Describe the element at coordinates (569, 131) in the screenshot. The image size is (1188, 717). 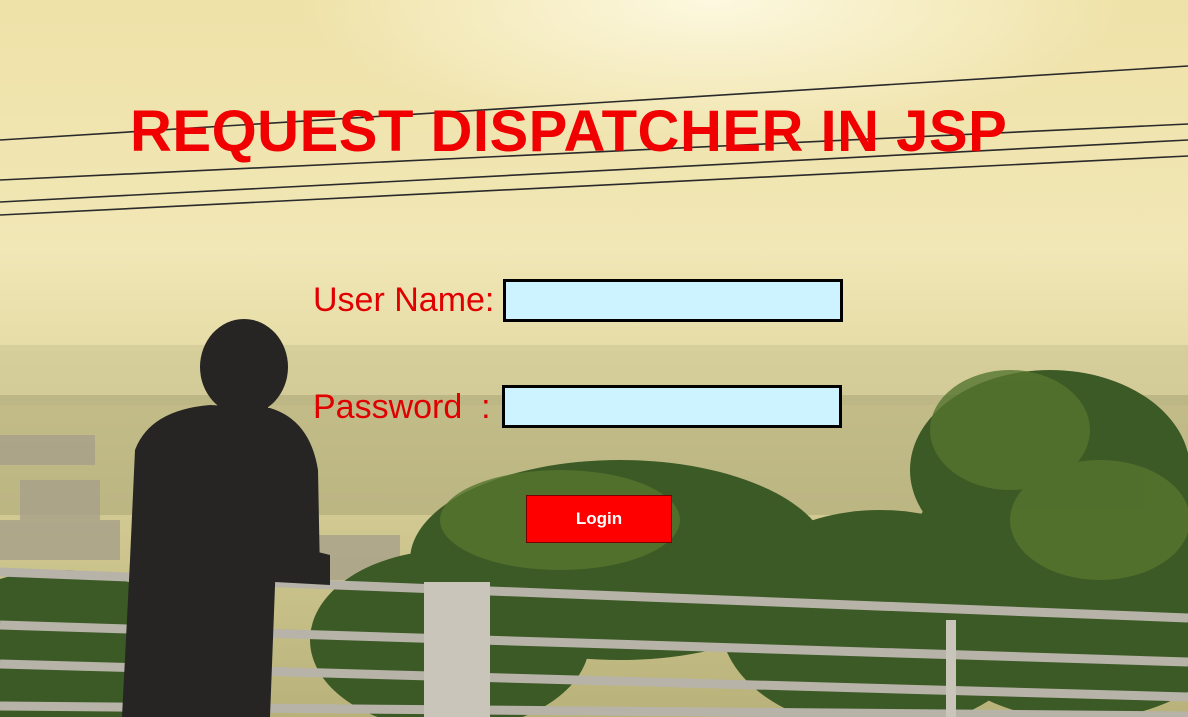
I see `page-title: REQUEST DISPATCHER IN JSP` at that location.